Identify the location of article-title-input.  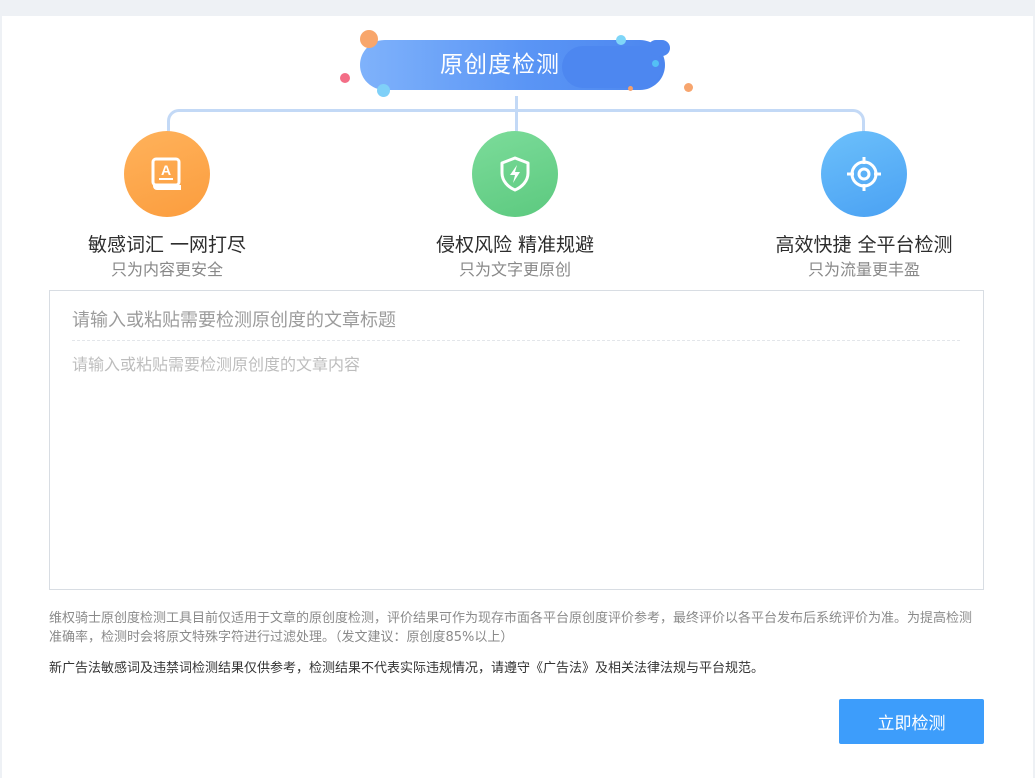
(516, 321).